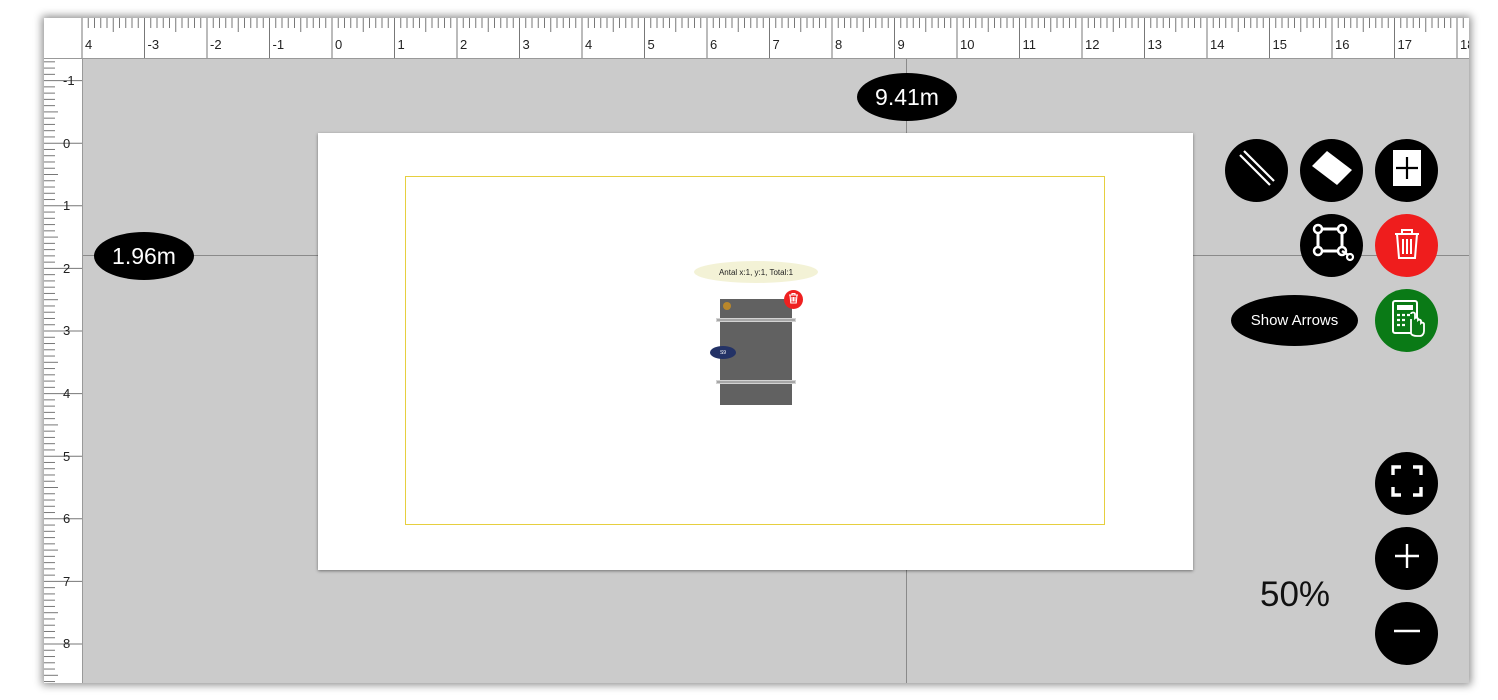 The width and height of the screenshot is (1498, 700). I want to click on rotated-square-icon, so click(1332, 170).